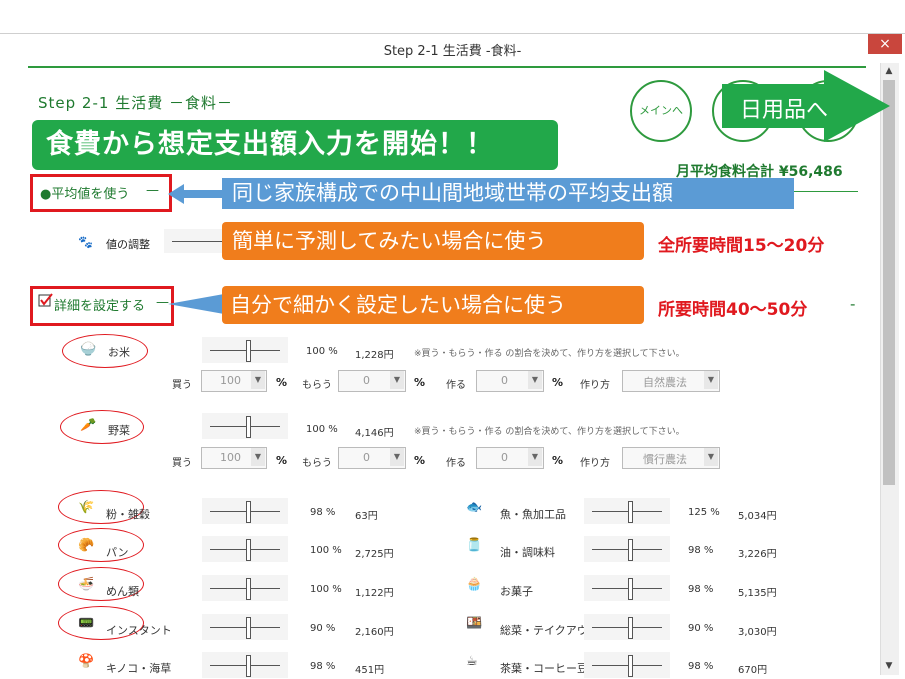 This screenshot has width=905, height=679. Describe the element at coordinates (366, 516) in the screenshot. I see `left-item-yen: 63円` at that location.